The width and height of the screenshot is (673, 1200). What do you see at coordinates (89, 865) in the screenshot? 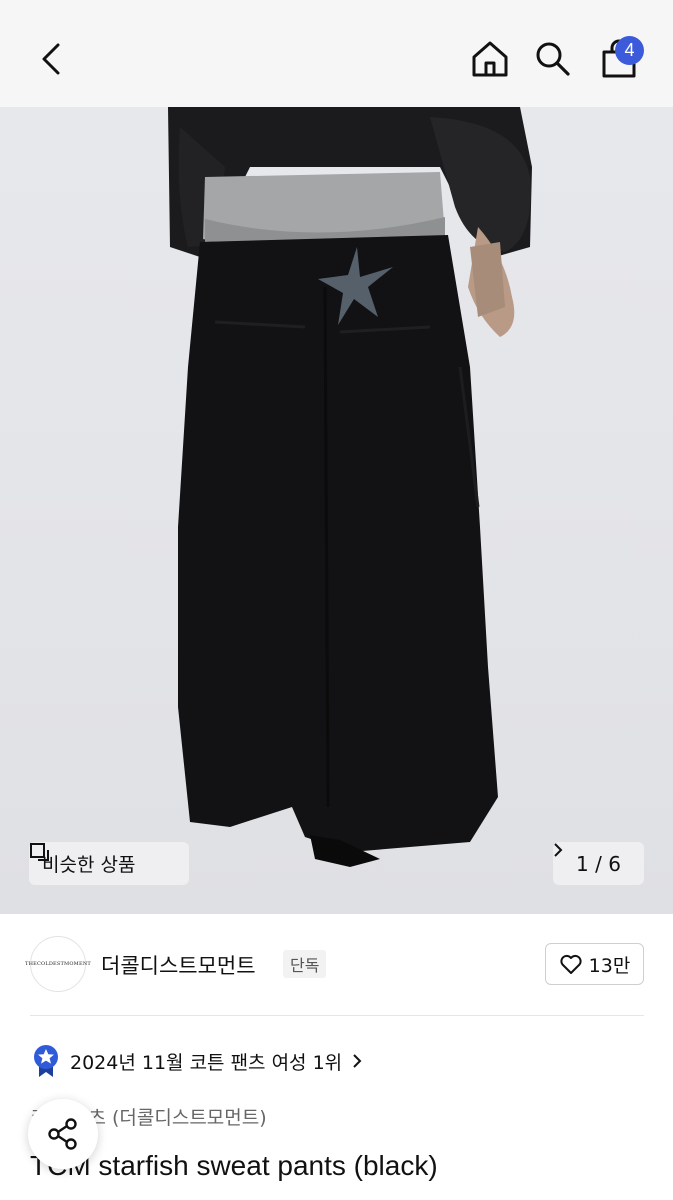
I see `similar-products-label: 비슷한 상품` at bounding box center [89, 865].